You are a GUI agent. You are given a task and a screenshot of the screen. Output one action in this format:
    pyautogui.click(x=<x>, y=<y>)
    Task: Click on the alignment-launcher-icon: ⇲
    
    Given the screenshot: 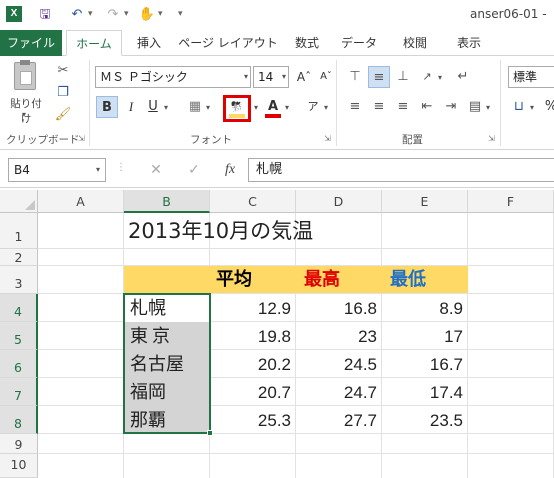 What is the action you would take?
    pyautogui.click(x=491, y=138)
    